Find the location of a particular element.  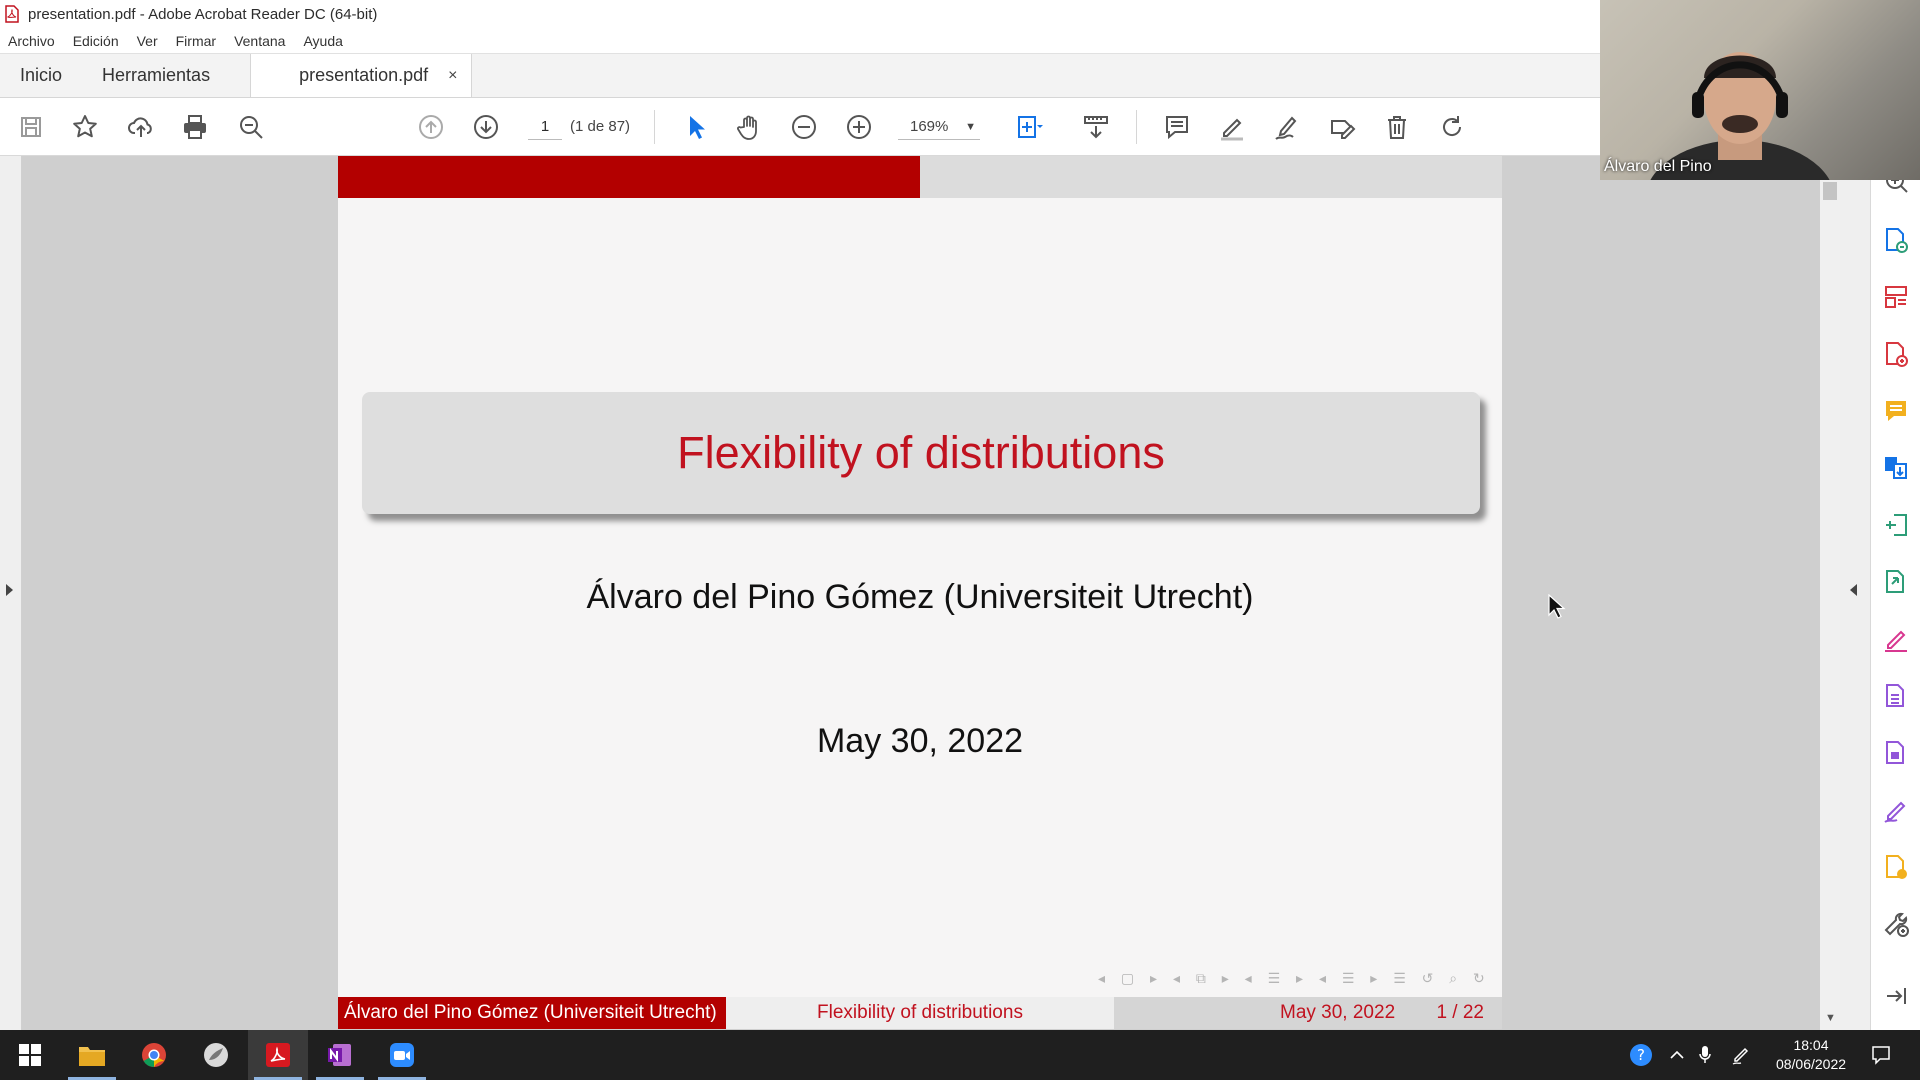

webcam-video: Álvaro del Pino is located at coordinates (1760, 90).